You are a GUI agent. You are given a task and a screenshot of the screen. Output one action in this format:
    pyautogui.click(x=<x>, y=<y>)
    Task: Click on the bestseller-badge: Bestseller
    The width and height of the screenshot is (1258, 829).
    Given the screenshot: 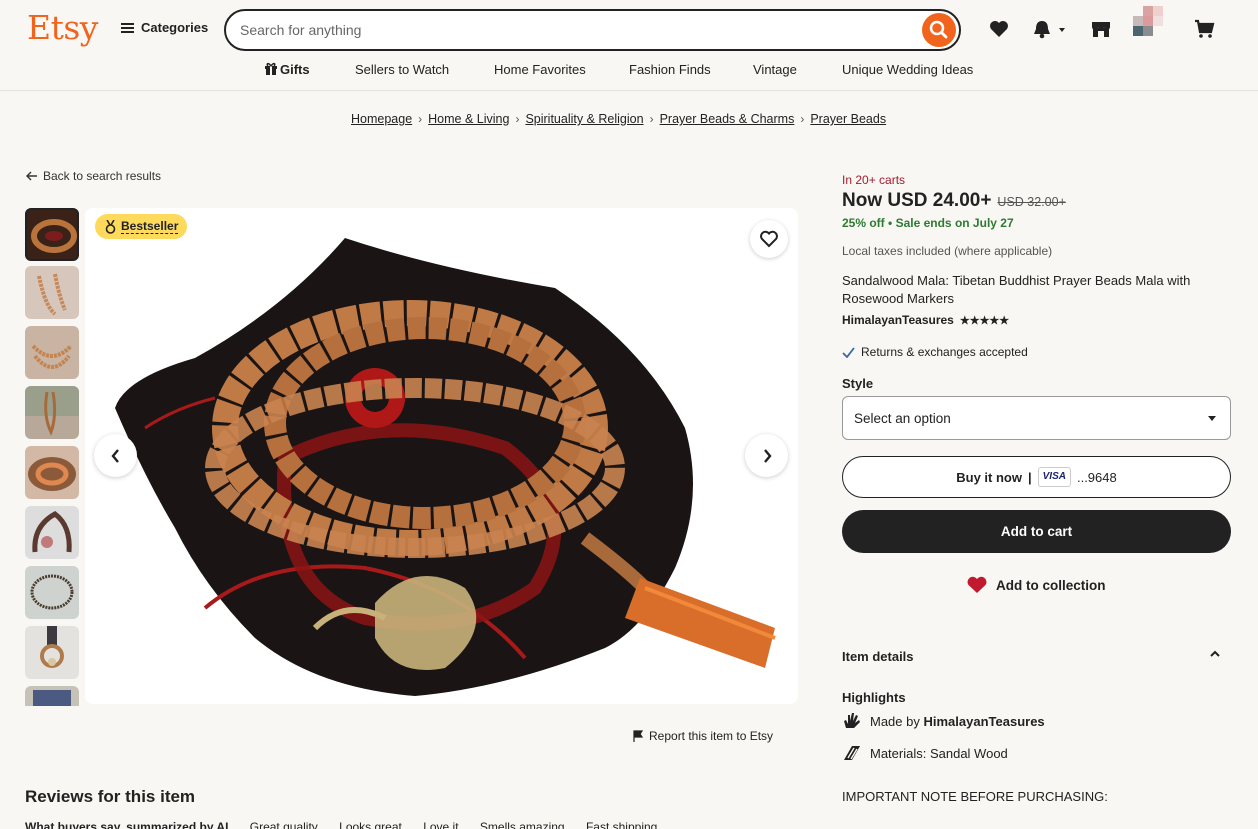 What is the action you would take?
    pyautogui.click(x=141, y=226)
    